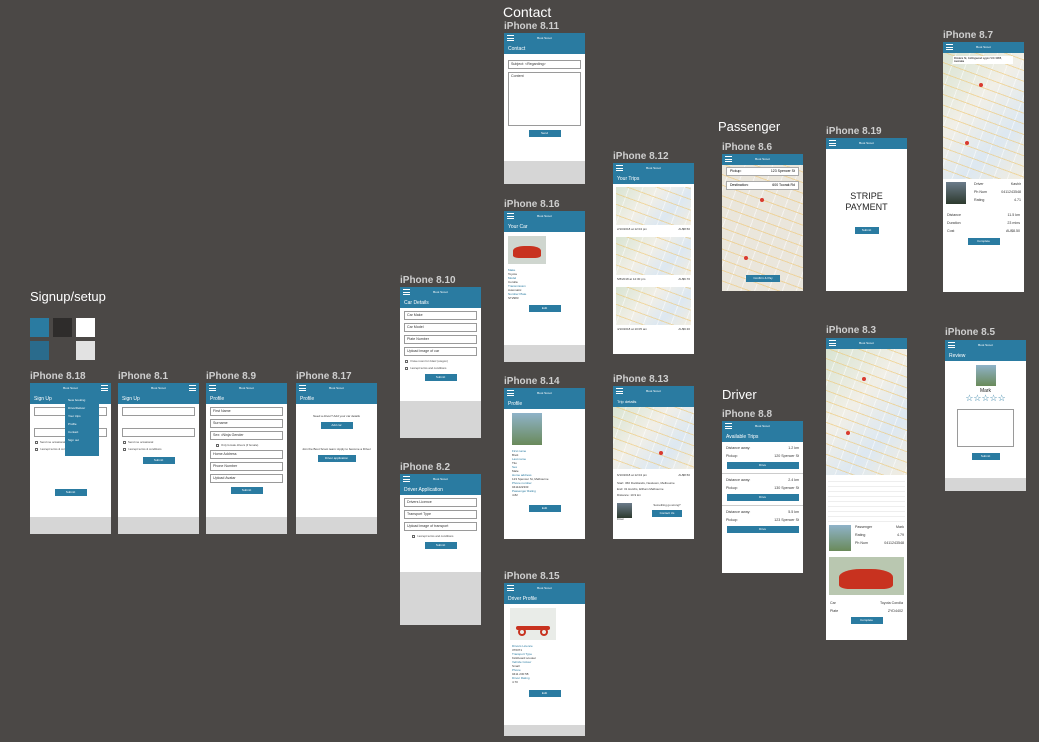  What do you see at coordinates (866, 576) in the screenshot?
I see `car-image` at bounding box center [866, 576].